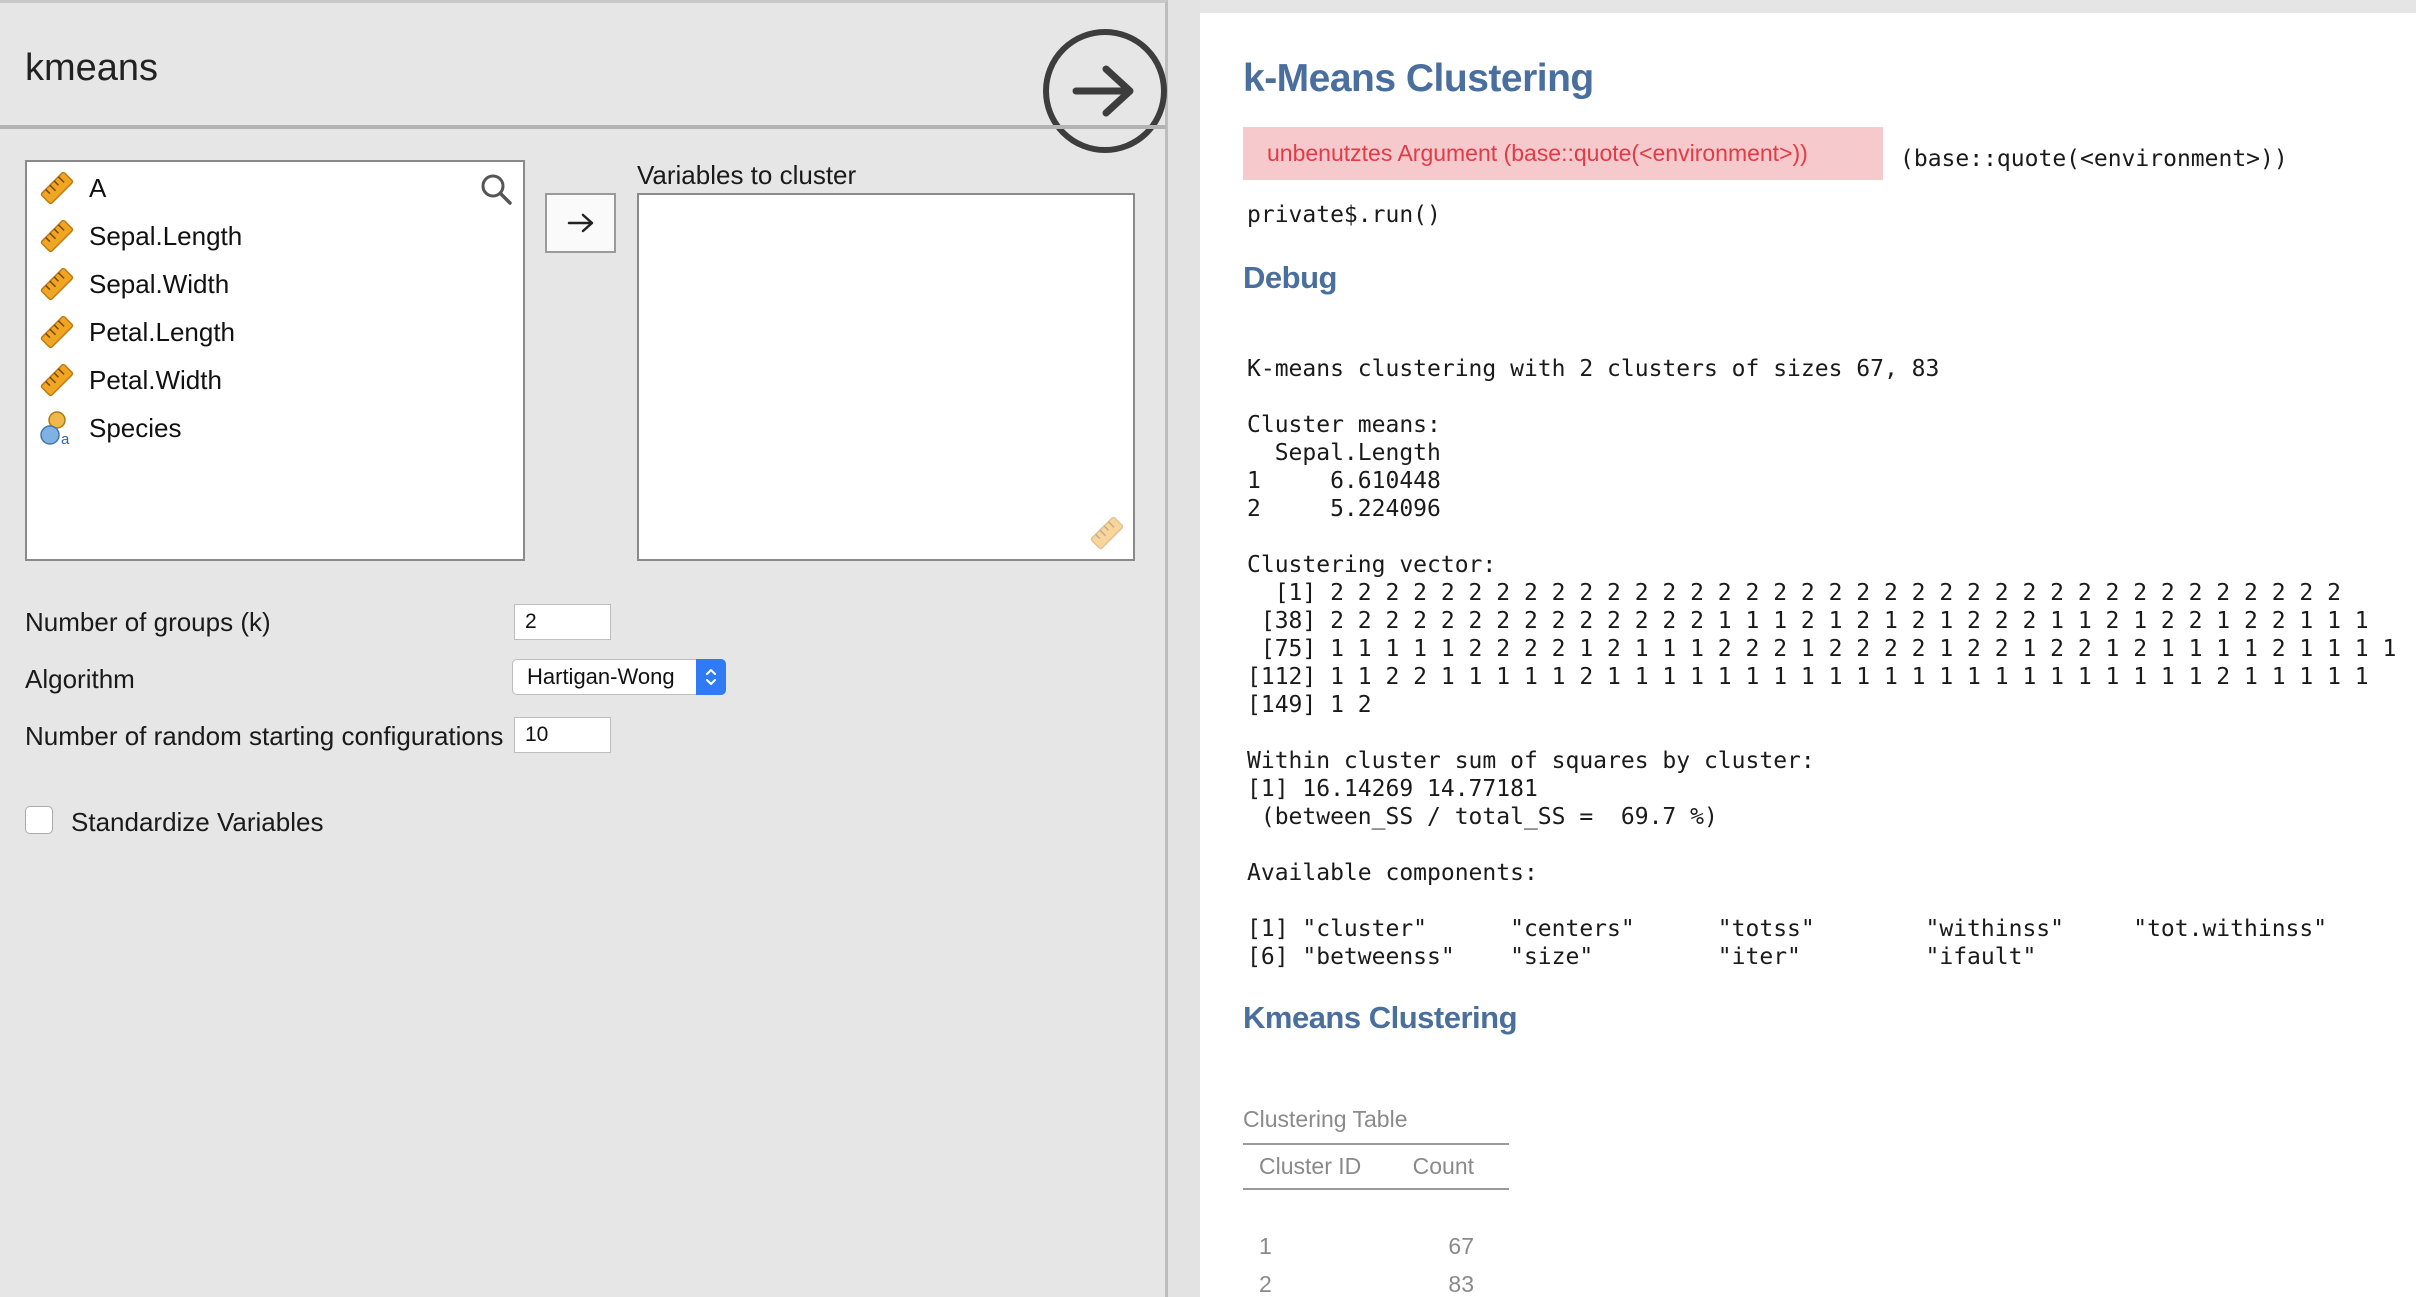  Describe the element at coordinates (65, 438) in the screenshot. I see `svg-text: a` at that location.